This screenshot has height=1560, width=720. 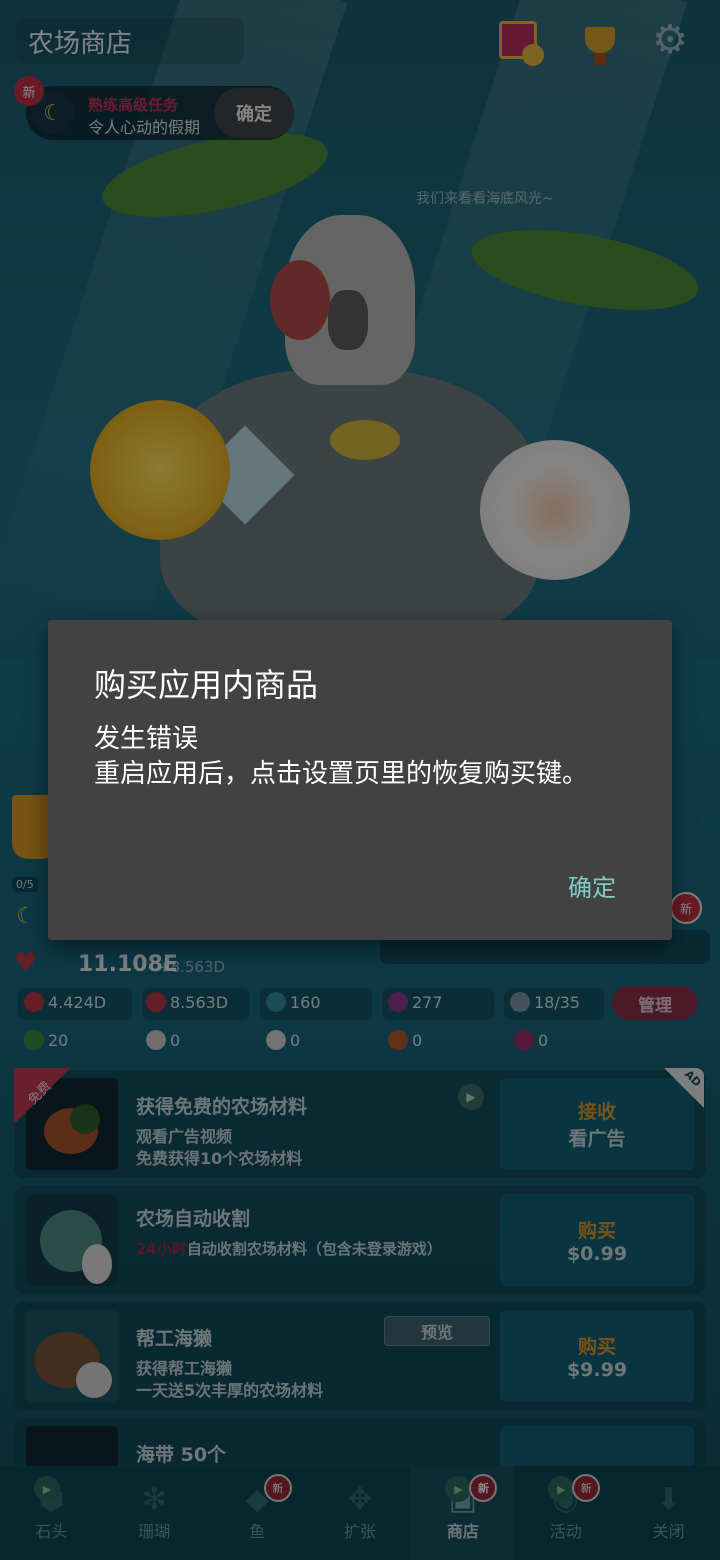 What do you see at coordinates (206, 685) in the screenshot?
I see `dialog-title: 购买应用内商品` at bounding box center [206, 685].